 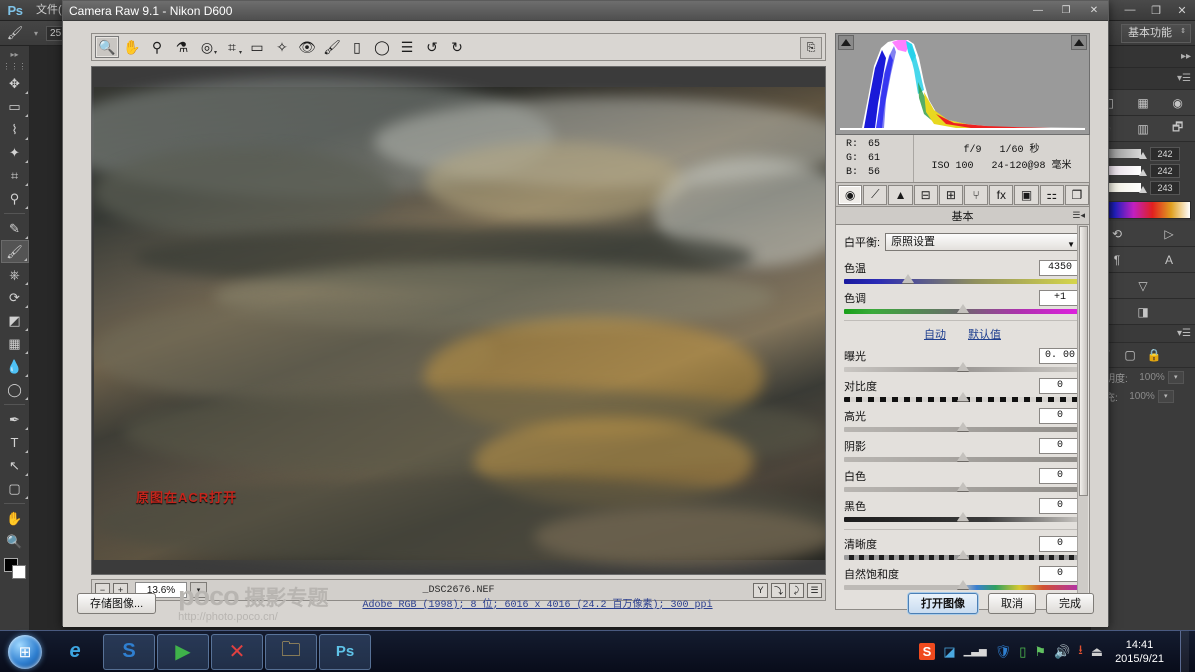 What do you see at coordinates (15, 83) in the screenshot?
I see `tool-move: ✥` at bounding box center [15, 83].